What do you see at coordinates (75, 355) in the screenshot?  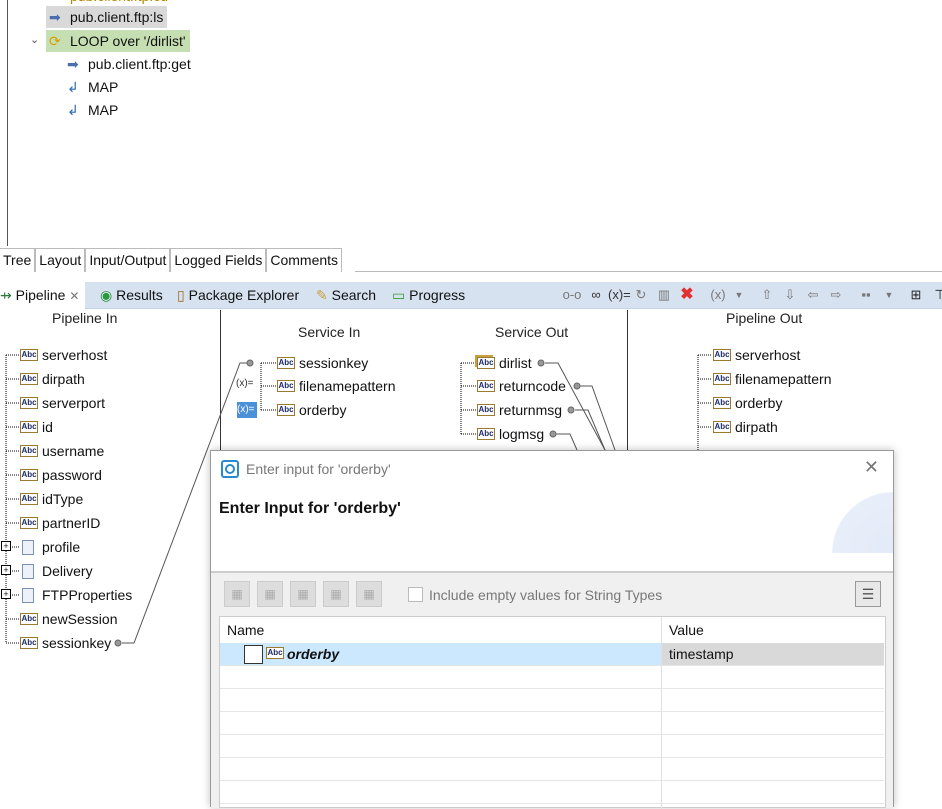 I see `var-label: serverhost` at bounding box center [75, 355].